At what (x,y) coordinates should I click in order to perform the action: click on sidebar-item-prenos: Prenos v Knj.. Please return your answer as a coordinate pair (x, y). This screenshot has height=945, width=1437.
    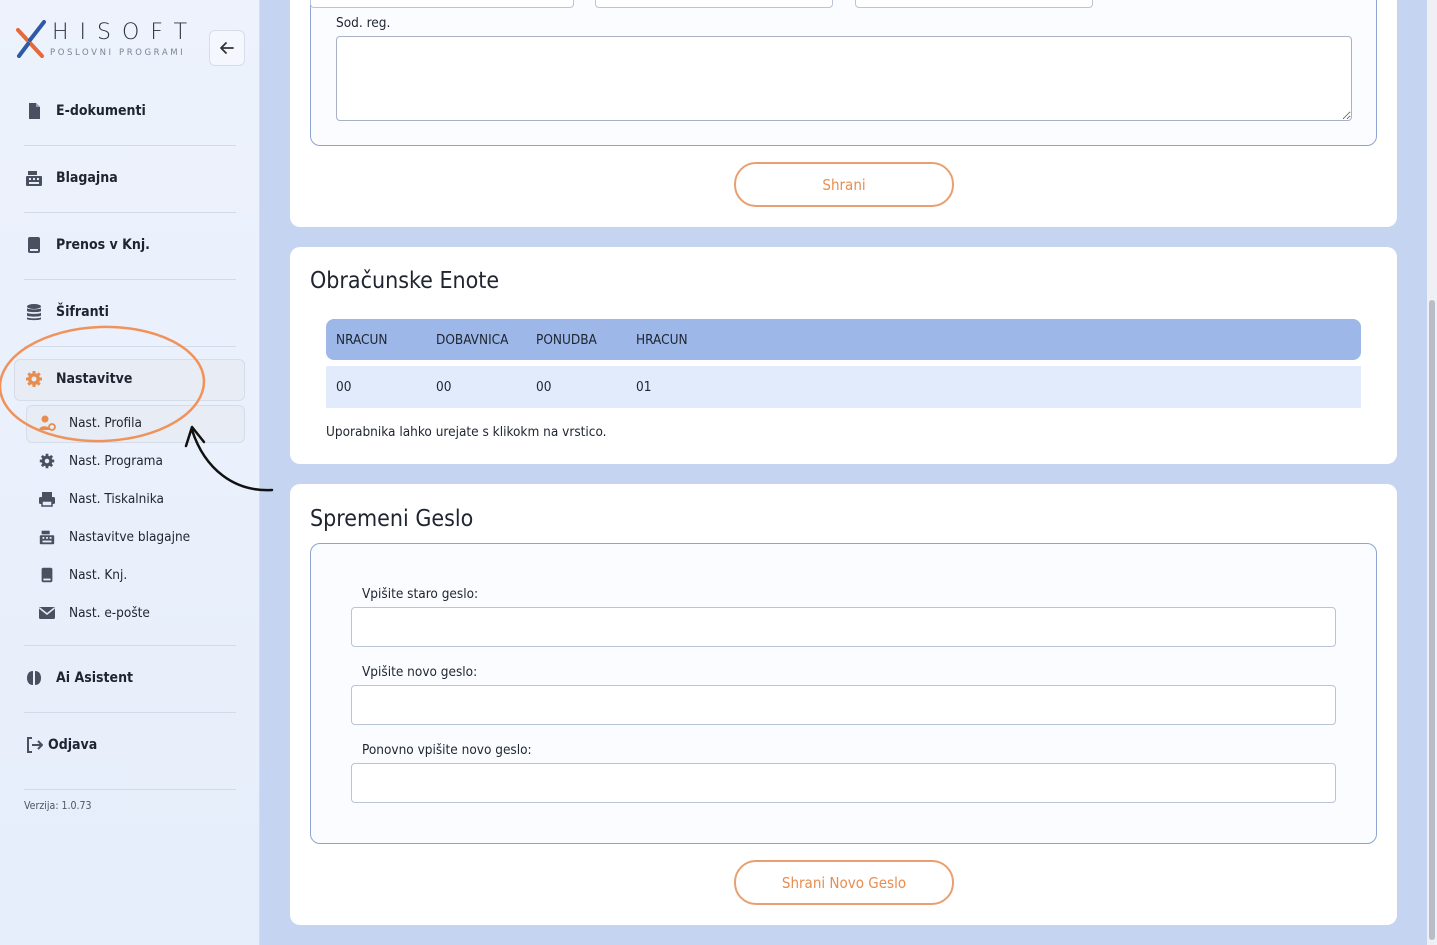
    Looking at the image, I should click on (87, 245).